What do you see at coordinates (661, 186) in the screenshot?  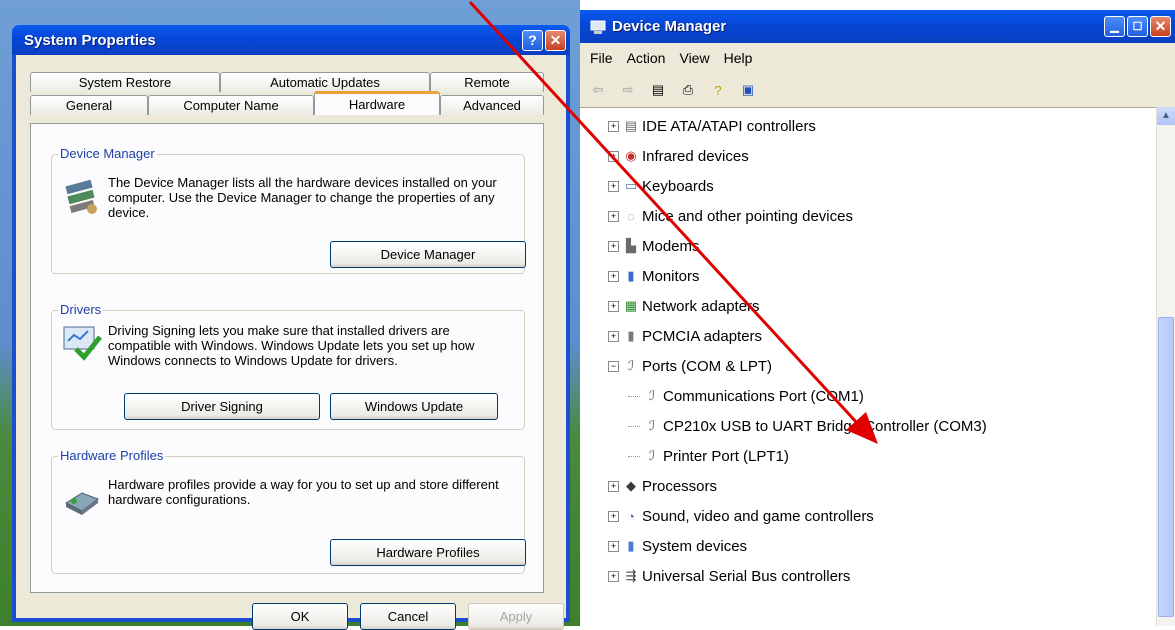 I see `tree-item: + ▭ Keyboards` at bounding box center [661, 186].